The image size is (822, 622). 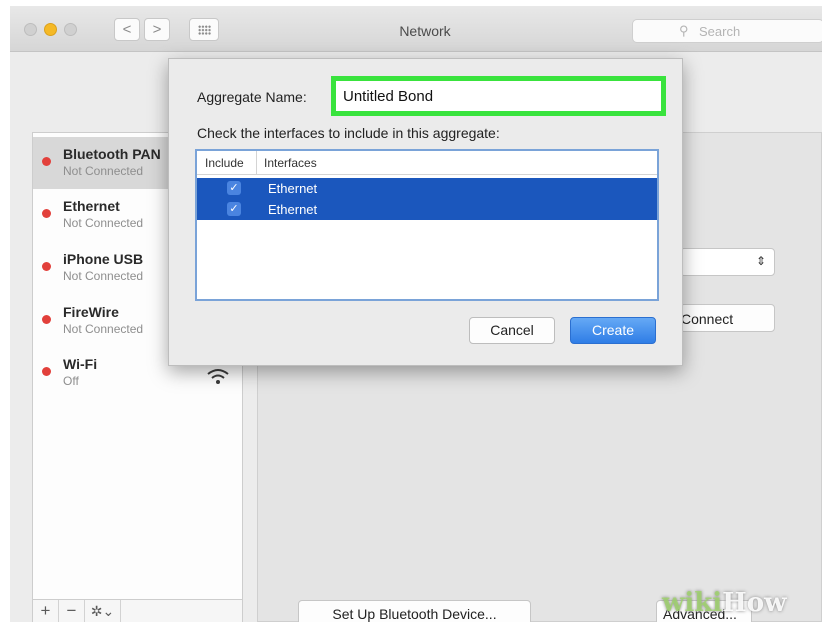 I want to click on connect-button: Connect, so click(x=727, y=318).